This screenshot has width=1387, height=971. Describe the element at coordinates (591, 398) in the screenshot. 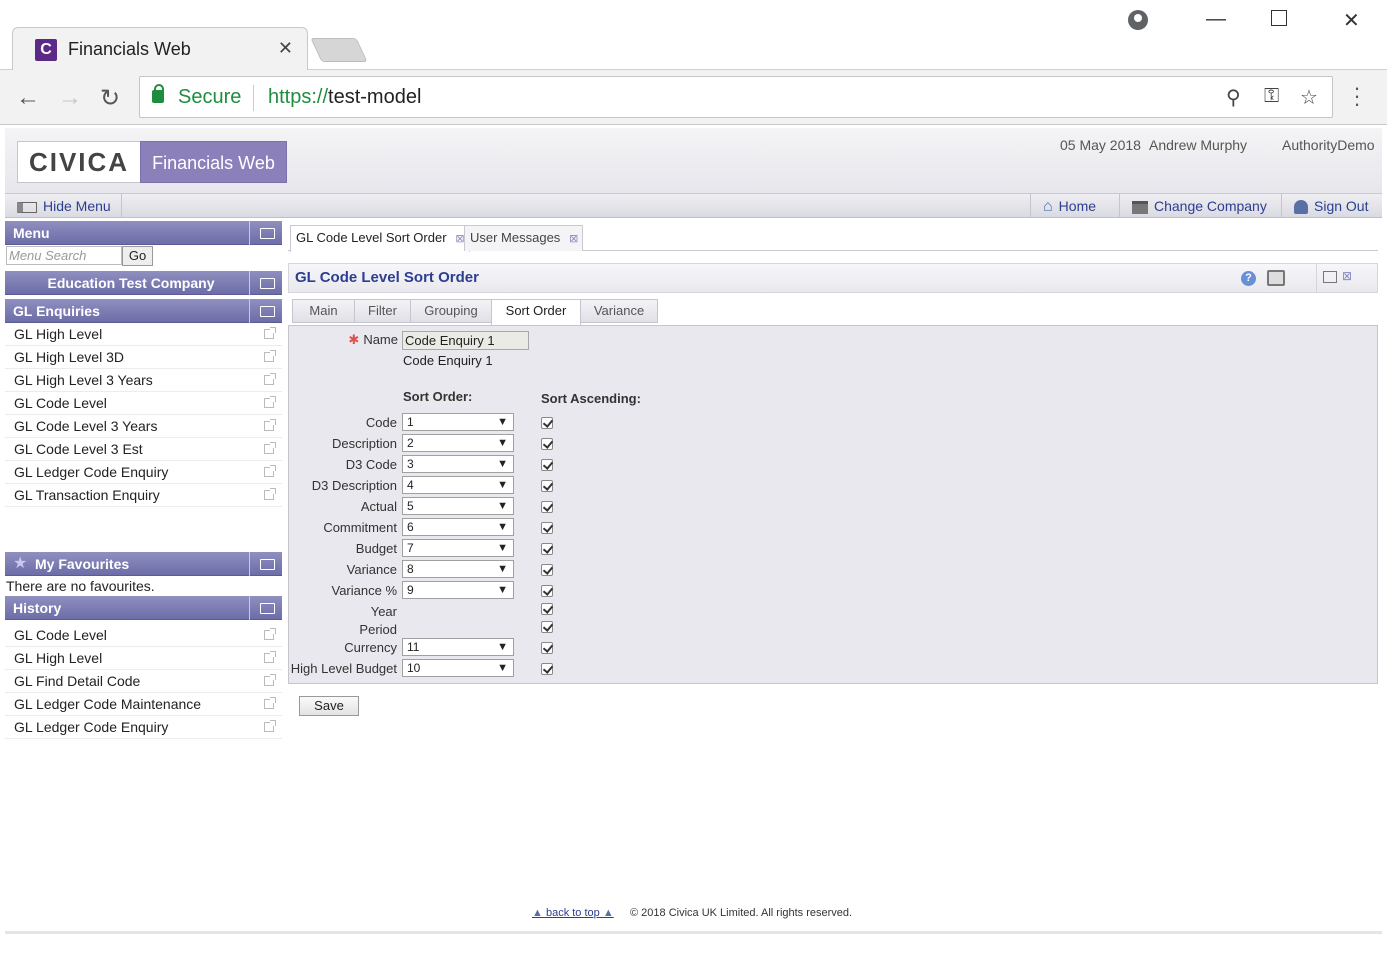

I see `sort-ascending-heading: Sort Ascending:` at that location.